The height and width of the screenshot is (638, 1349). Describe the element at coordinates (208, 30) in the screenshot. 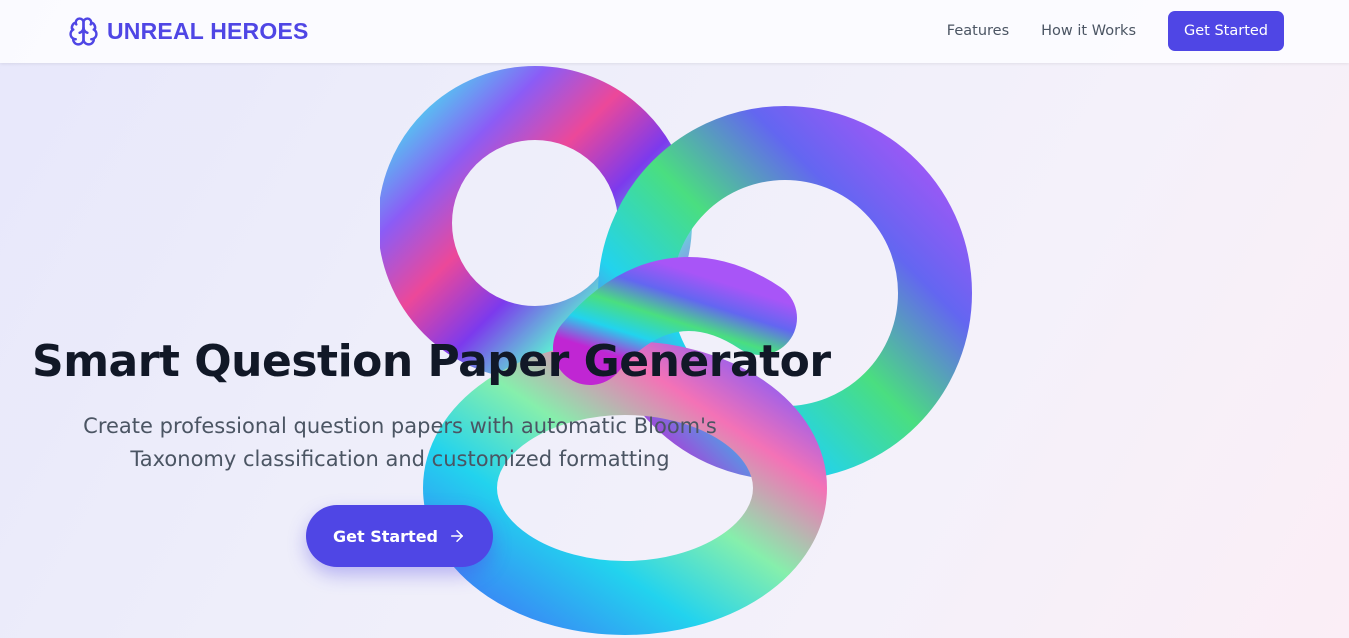

I see `brand-name: UNREAL HEROES` at that location.